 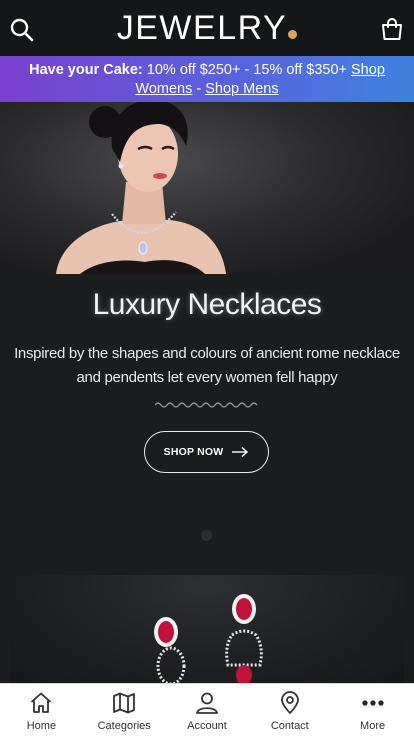 I want to click on shop-now-button: SHOP NOW, so click(x=206, y=452).